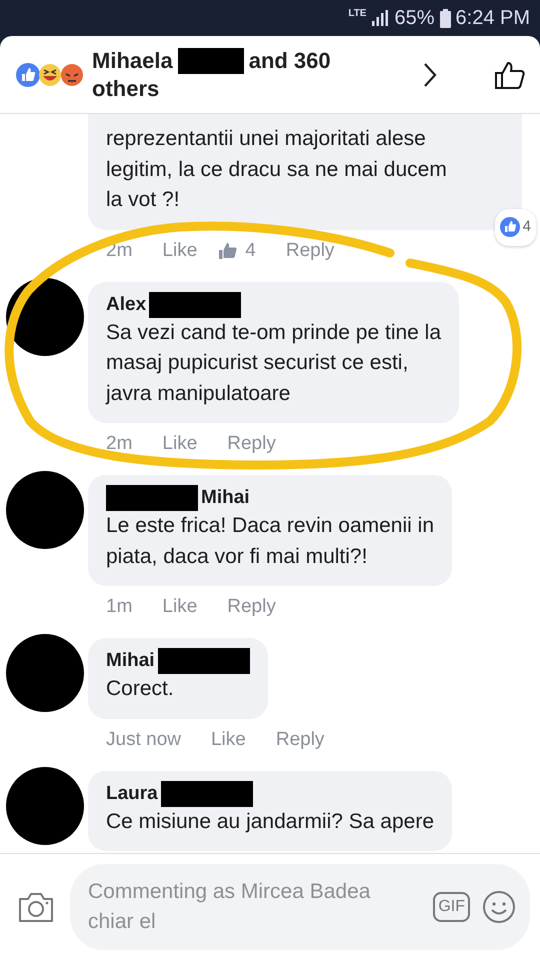  What do you see at coordinates (270, 526) in the screenshot?
I see `comment-text: Le este frica! Daca revin oamenii in` at bounding box center [270, 526].